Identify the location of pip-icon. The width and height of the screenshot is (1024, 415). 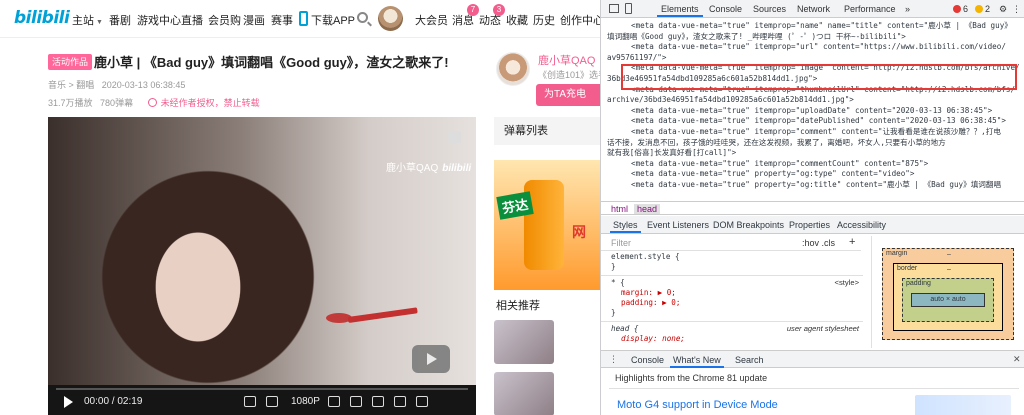
(356, 401).